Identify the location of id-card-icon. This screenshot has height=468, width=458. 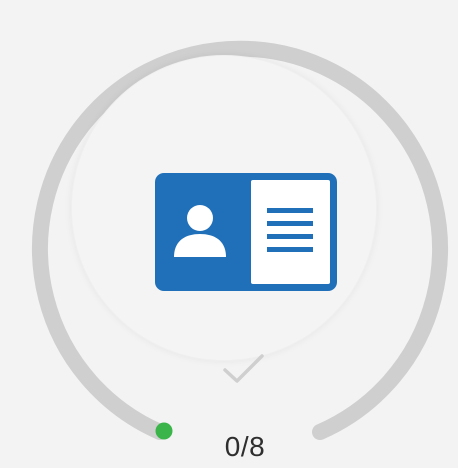
(246, 232).